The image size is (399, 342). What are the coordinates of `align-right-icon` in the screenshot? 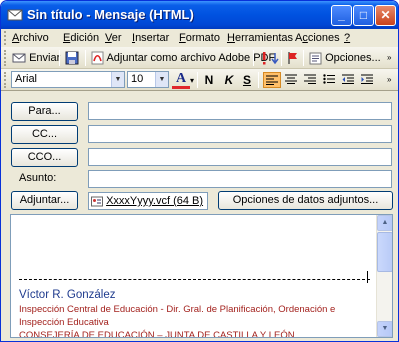 It's located at (310, 79).